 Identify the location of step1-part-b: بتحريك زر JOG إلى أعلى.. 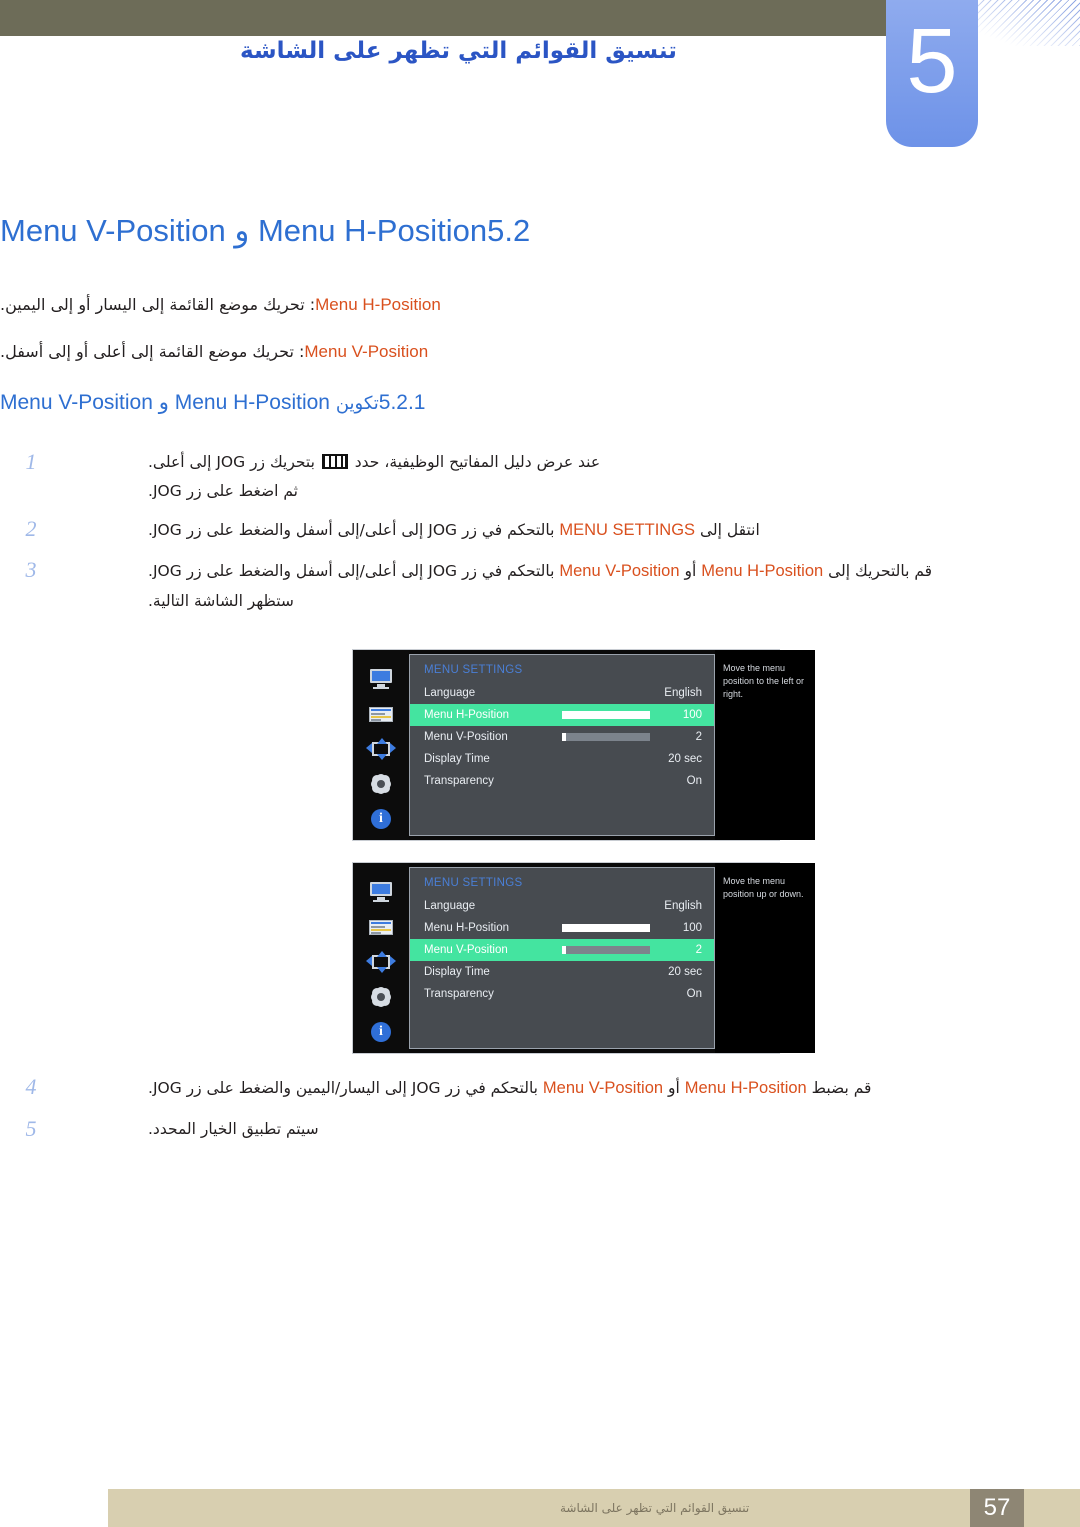
(231, 462).